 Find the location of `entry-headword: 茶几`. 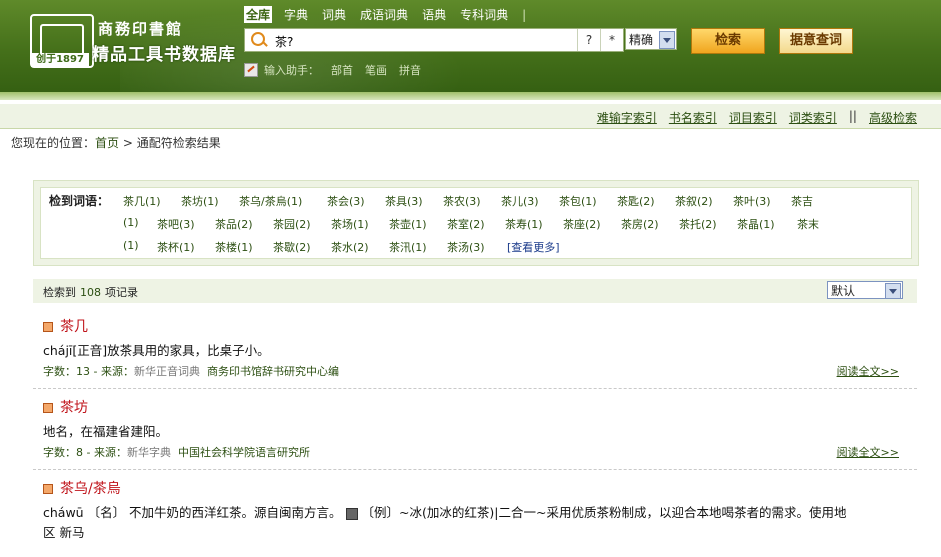

entry-headword: 茶几 is located at coordinates (74, 326).